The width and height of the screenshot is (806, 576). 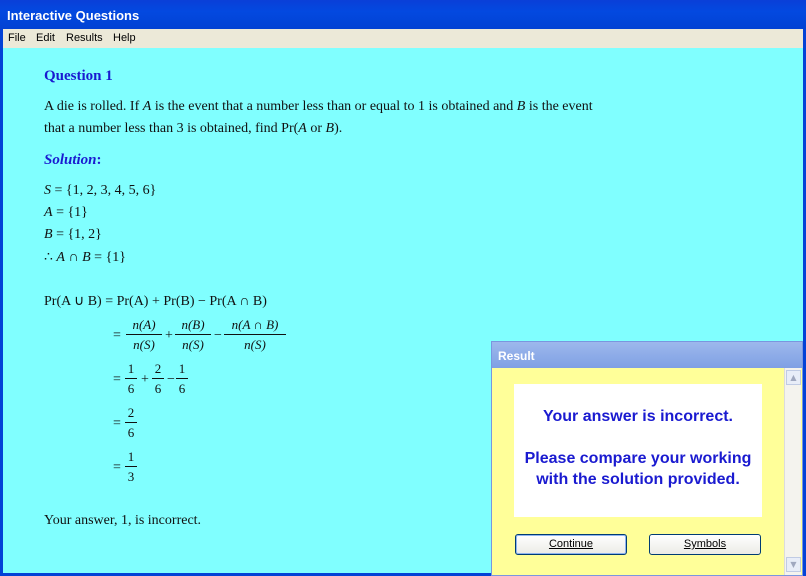 I want to click on numerator: n(A), so click(x=144, y=325).